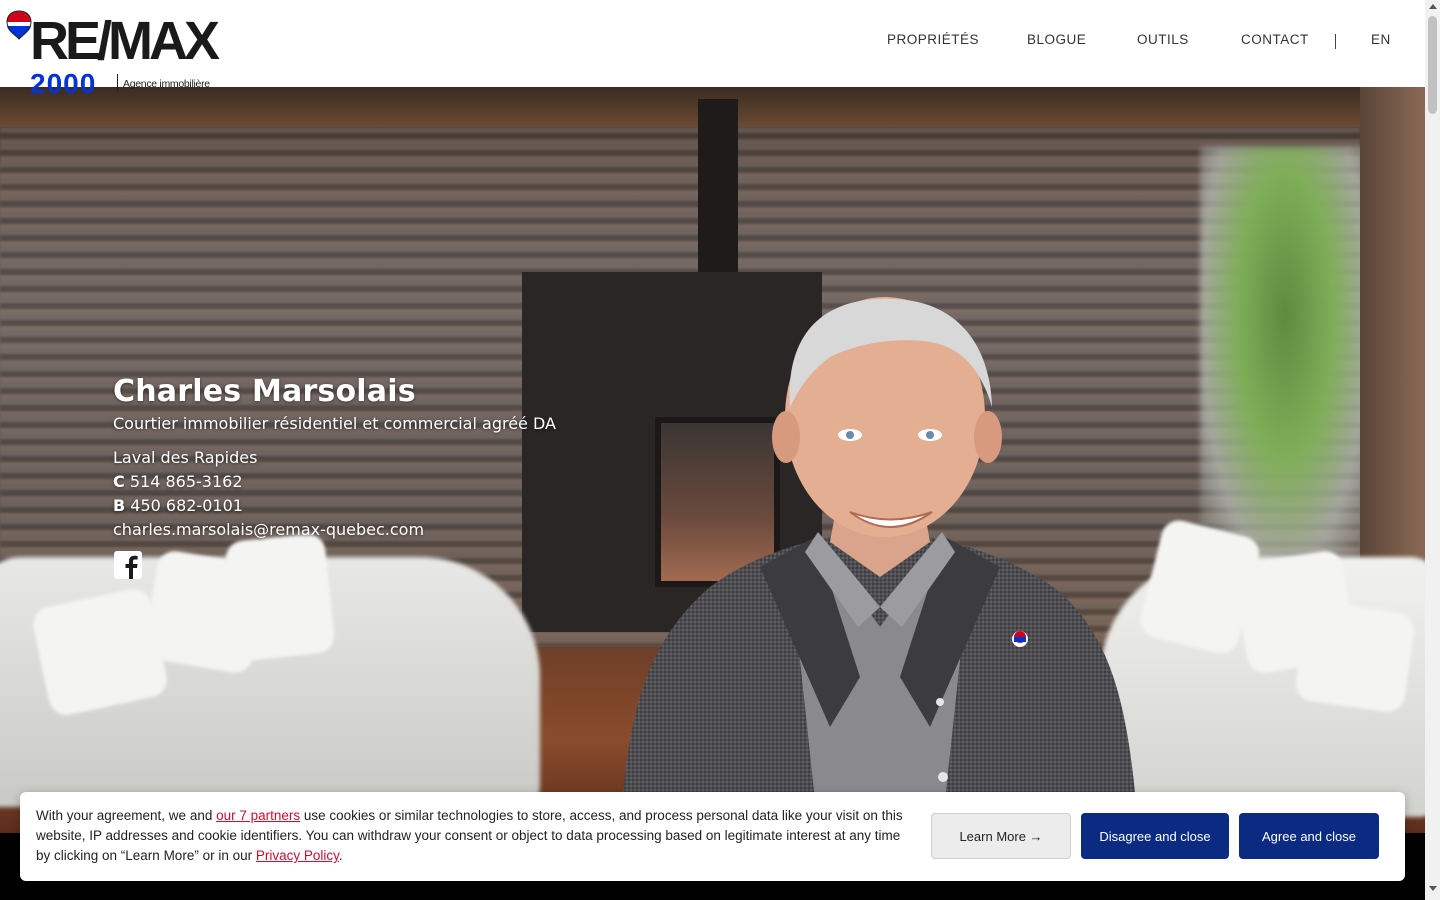 The height and width of the screenshot is (900, 1440). What do you see at coordinates (1355, 657) in the screenshot?
I see `pillow` at bounding box center [1355, 657].